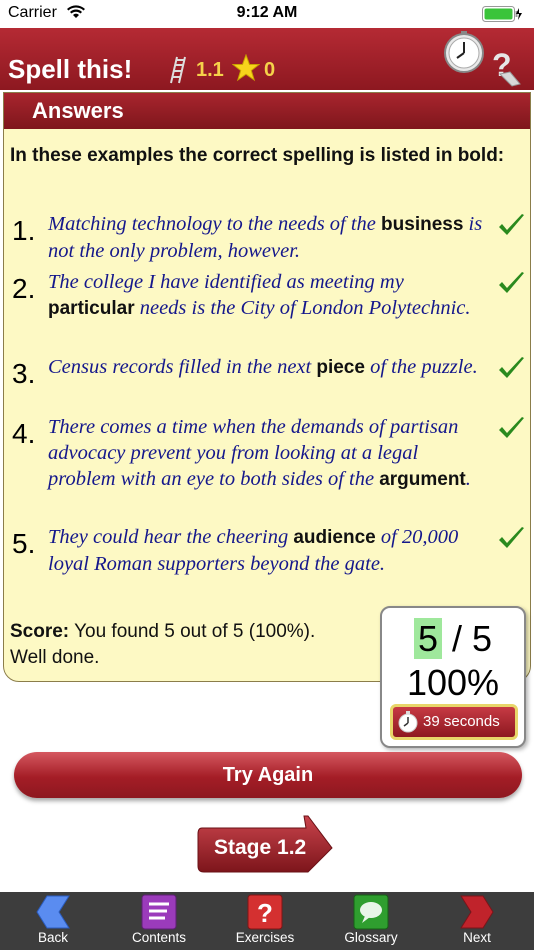 This screenshot has height=950, width=534. I want to click on score-box: 5 / 5 100% 39 seconds, so click(453, 677).